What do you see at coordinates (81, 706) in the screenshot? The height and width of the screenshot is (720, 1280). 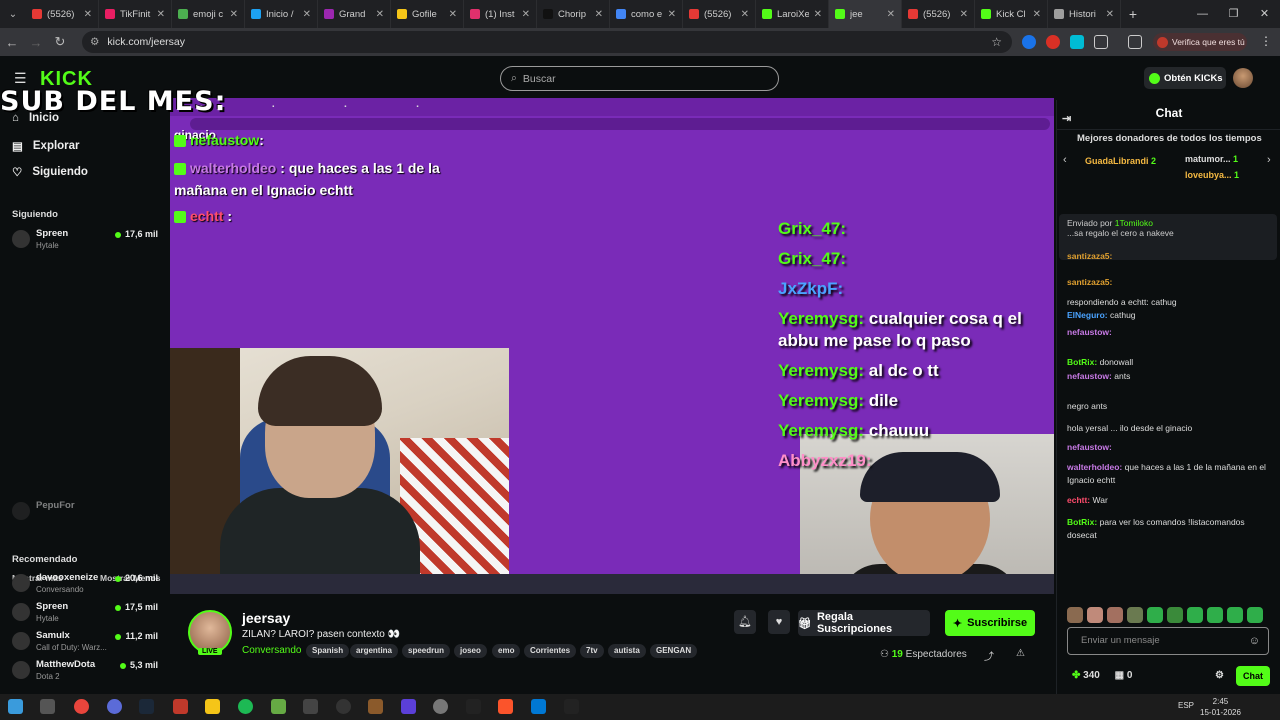 I see `chrome-icon` at bounding box center [81, 706].